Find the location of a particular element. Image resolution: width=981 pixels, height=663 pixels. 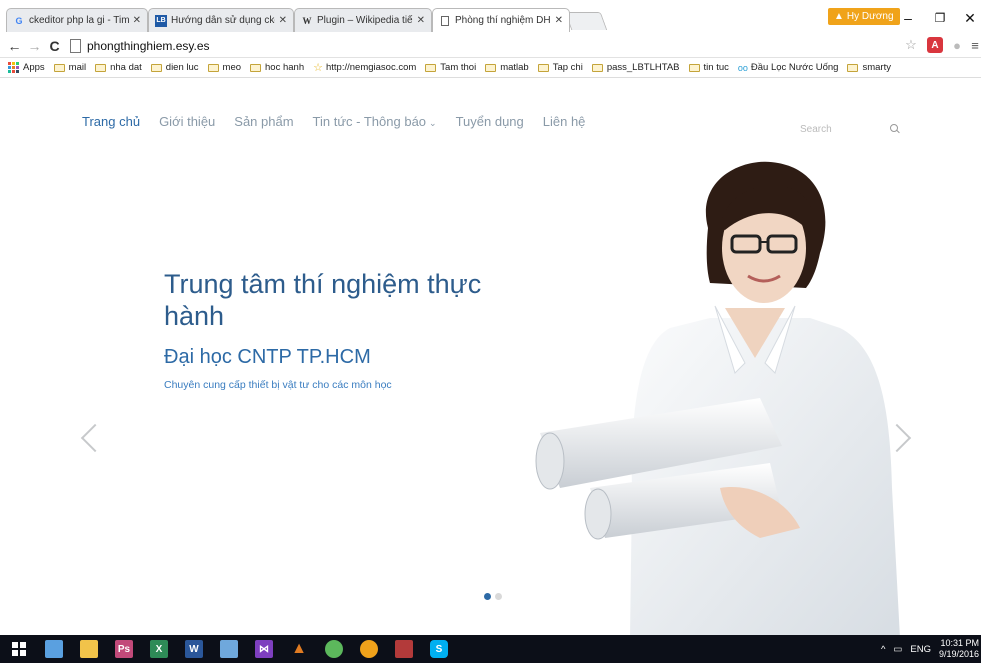

tab-title: Plugin – Wikipedia tiếng is located at coordinates (365, 20).